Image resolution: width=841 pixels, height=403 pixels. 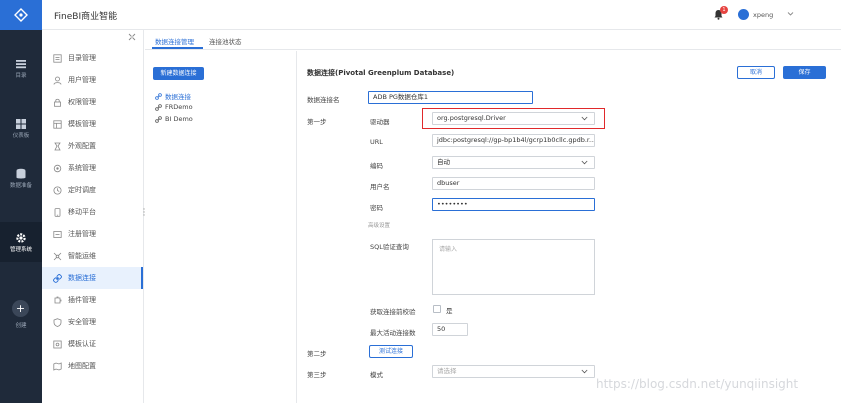 I want to click on sidebar-item-label: 安全管理, so click(x=82, y=322).